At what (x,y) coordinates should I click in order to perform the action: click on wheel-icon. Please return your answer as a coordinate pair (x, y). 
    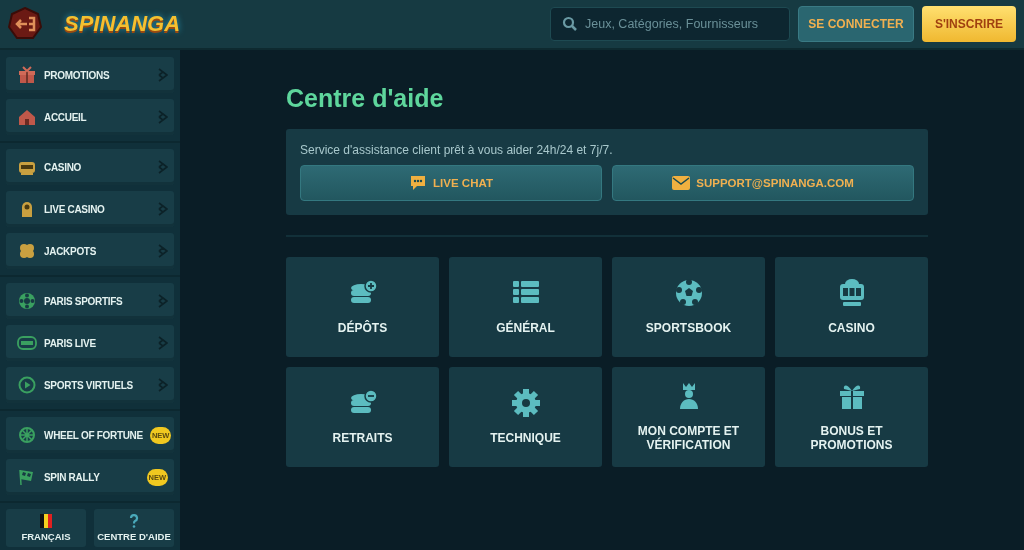
    Looking at the image, I should click on (27, 435).